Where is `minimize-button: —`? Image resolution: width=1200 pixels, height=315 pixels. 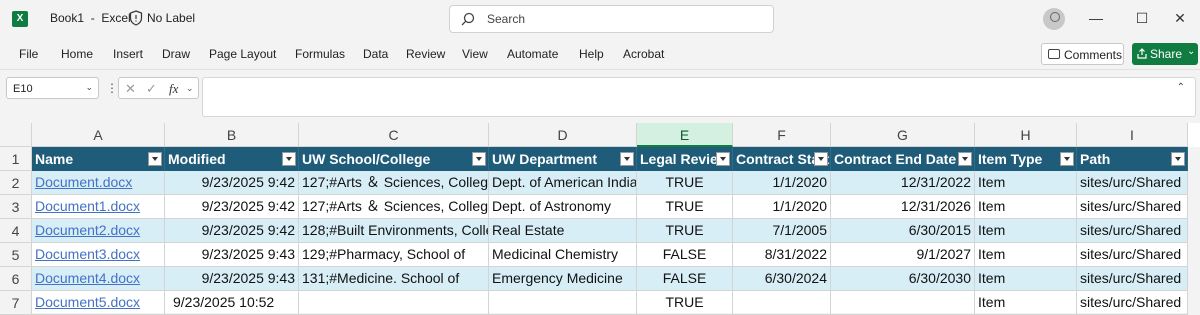 minimize-button: — is located at coordinates (1096, 18).